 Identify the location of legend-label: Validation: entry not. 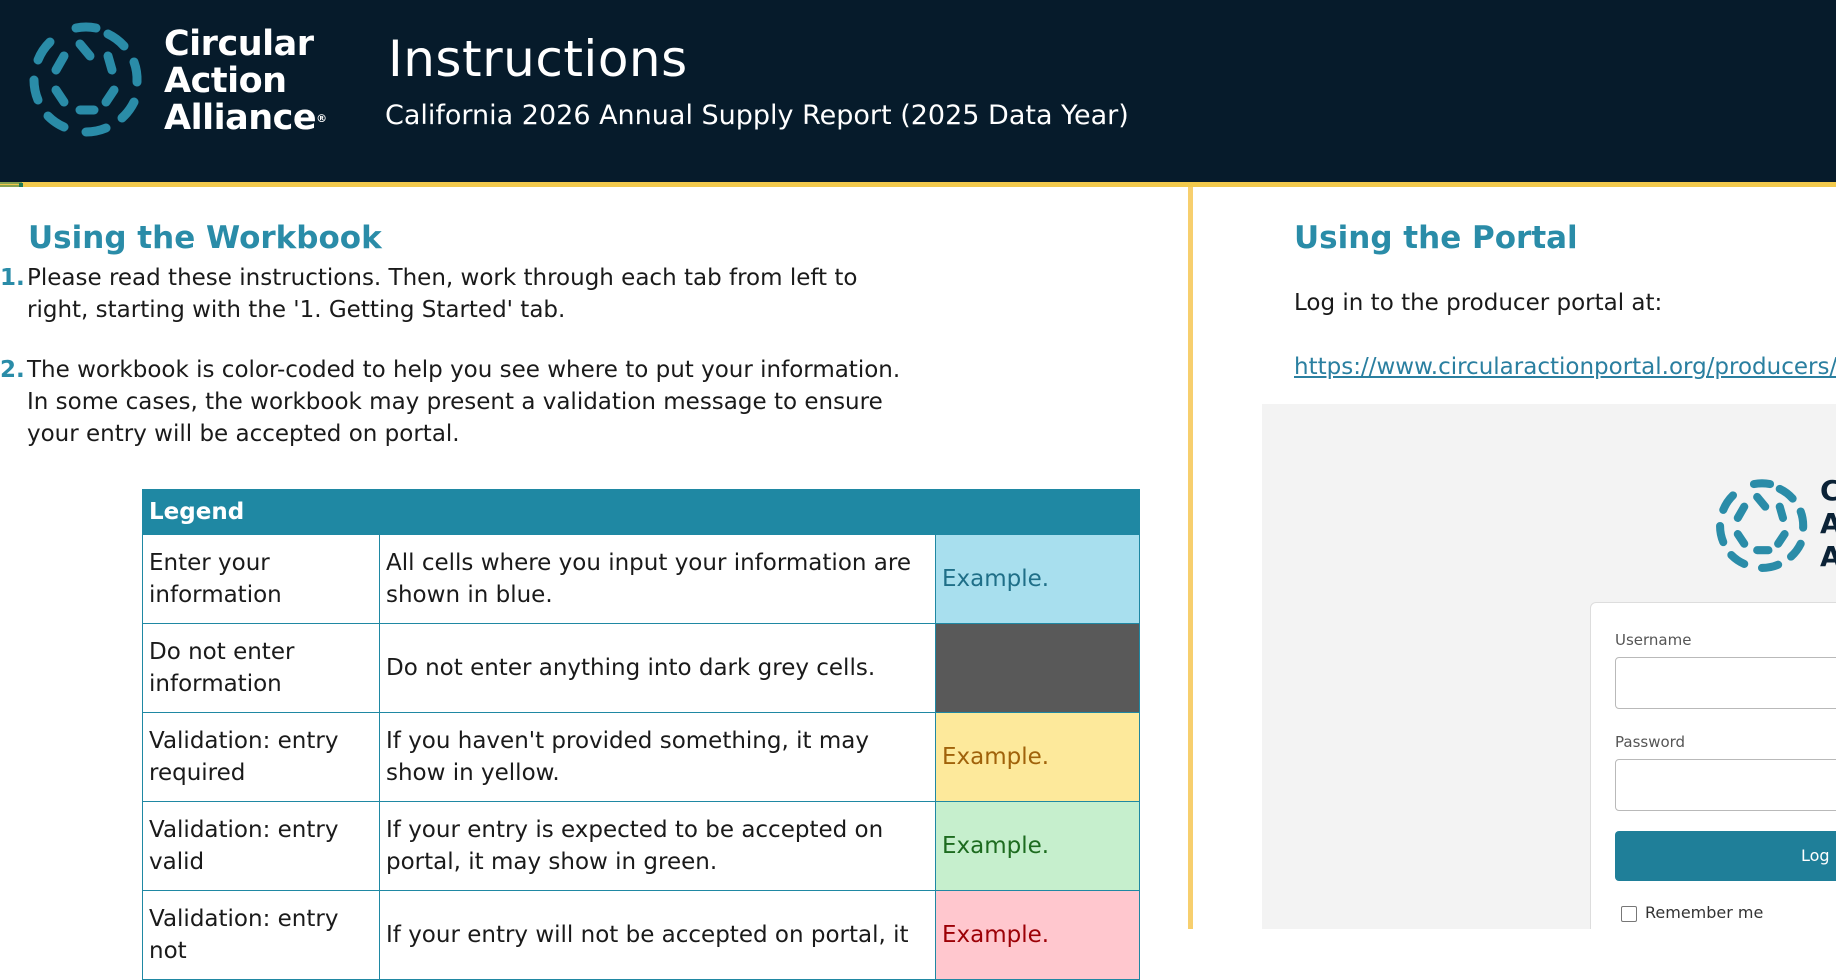
(261, 935).